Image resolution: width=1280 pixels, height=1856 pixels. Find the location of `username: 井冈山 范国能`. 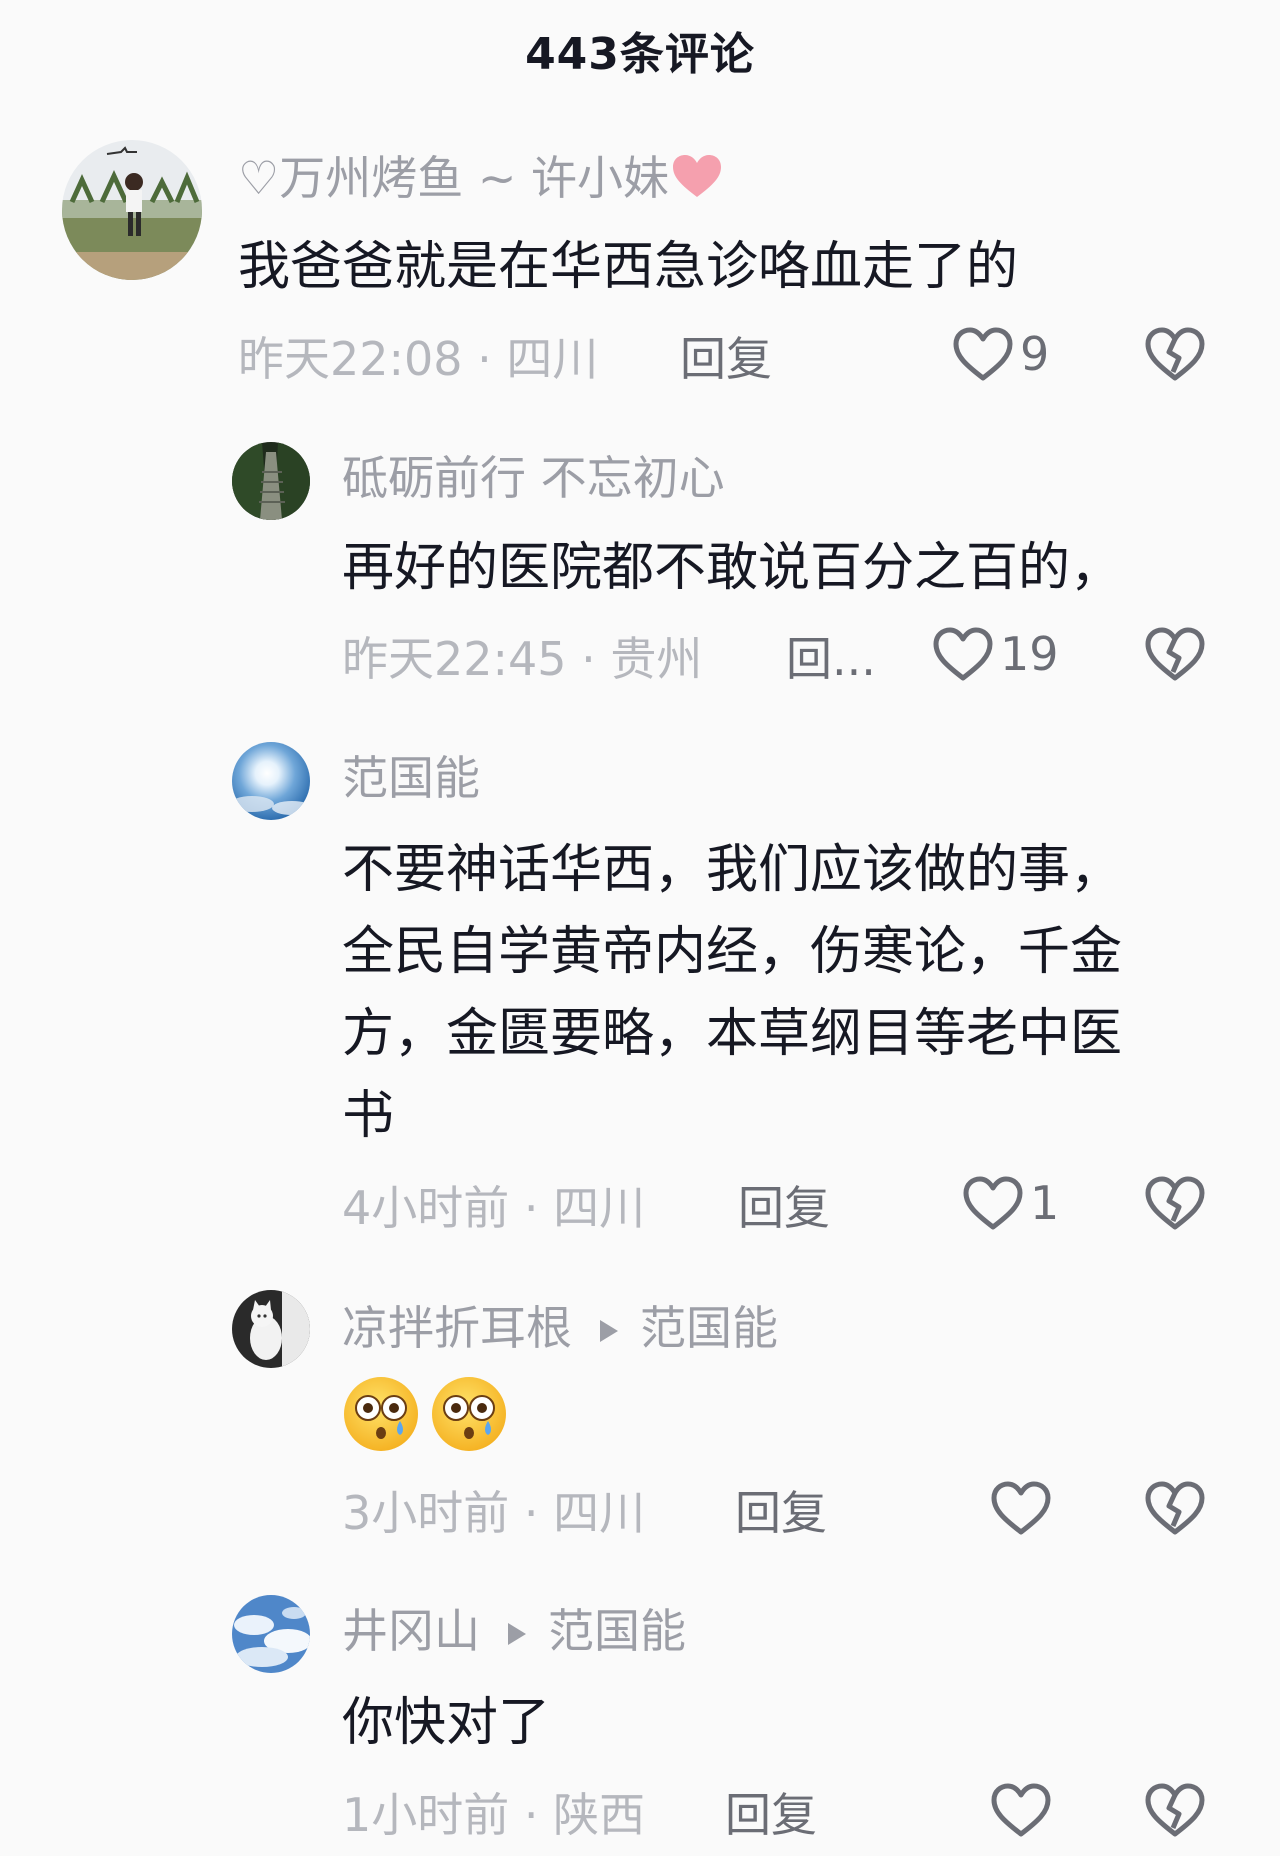

username: 井冈山 范国能 is located at coordinates (514, 1633).